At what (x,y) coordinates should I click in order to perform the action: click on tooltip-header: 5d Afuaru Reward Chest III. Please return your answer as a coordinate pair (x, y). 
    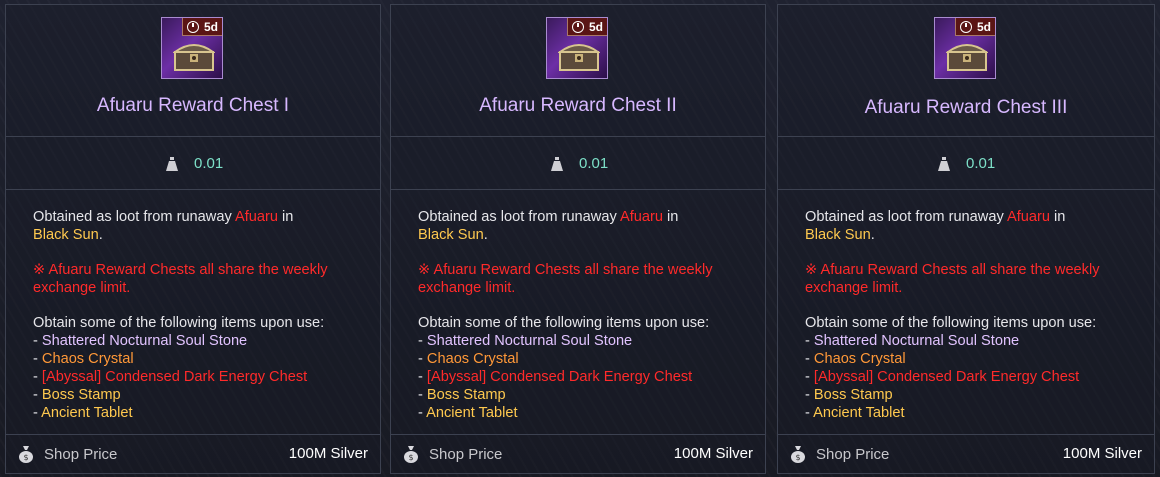
    Looking at the image, I should click on (966, 70).